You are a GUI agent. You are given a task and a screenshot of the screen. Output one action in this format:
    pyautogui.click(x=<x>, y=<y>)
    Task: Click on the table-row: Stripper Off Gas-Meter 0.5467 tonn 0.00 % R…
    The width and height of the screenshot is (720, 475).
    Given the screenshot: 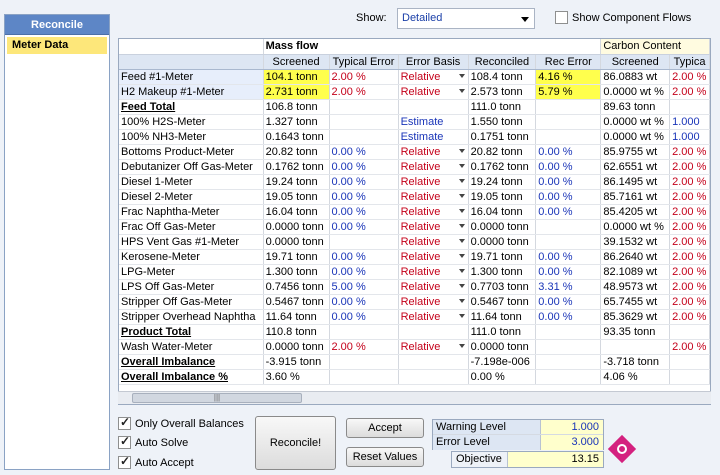 What is the action you would take?
    pyautogui.click(x=414, y=302)
    